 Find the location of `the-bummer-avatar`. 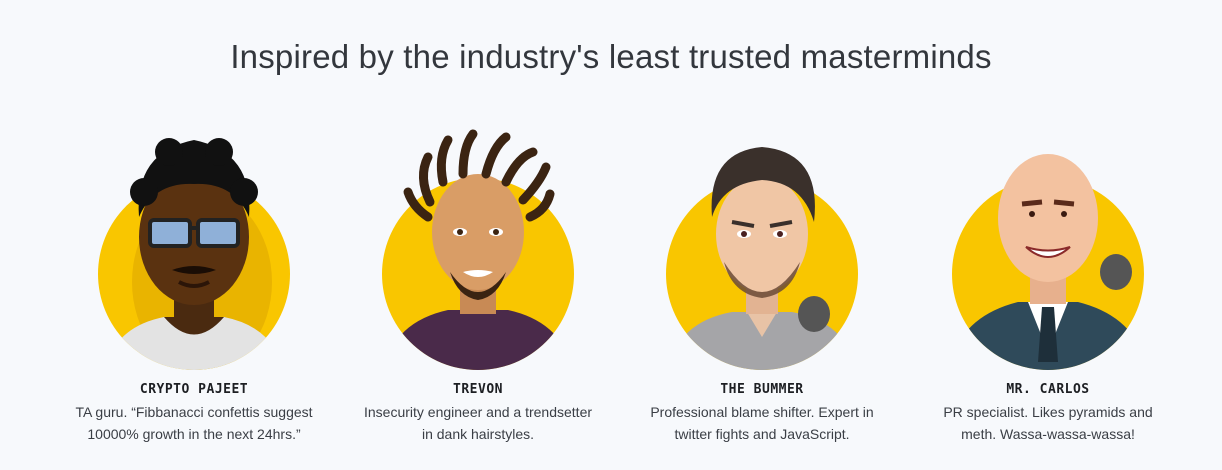

the-bummer-avatar is located at coordinates (762, 248).